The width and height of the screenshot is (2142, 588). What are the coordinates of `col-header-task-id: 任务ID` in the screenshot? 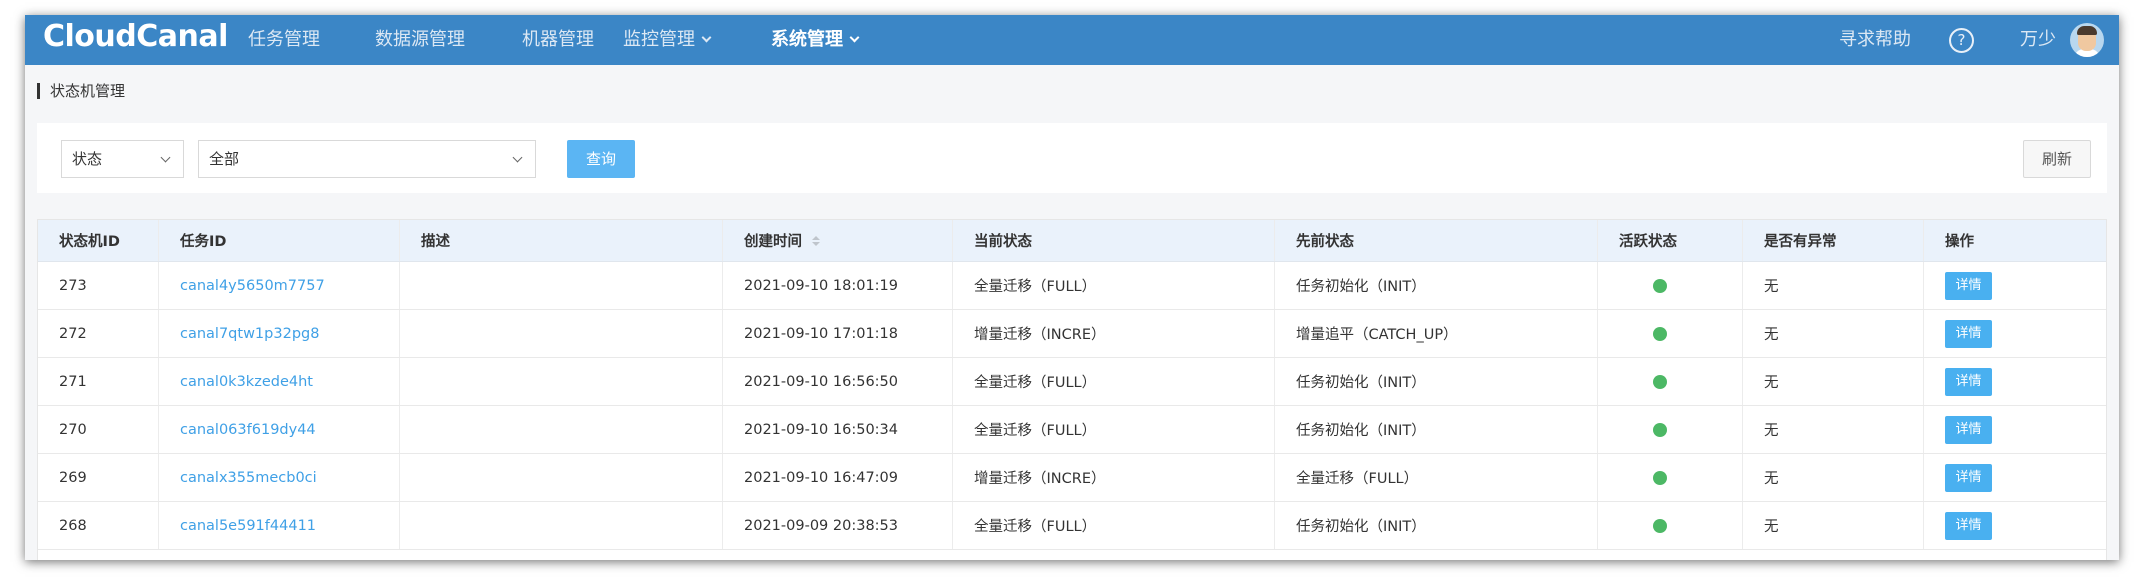 It's located at (279, 240).